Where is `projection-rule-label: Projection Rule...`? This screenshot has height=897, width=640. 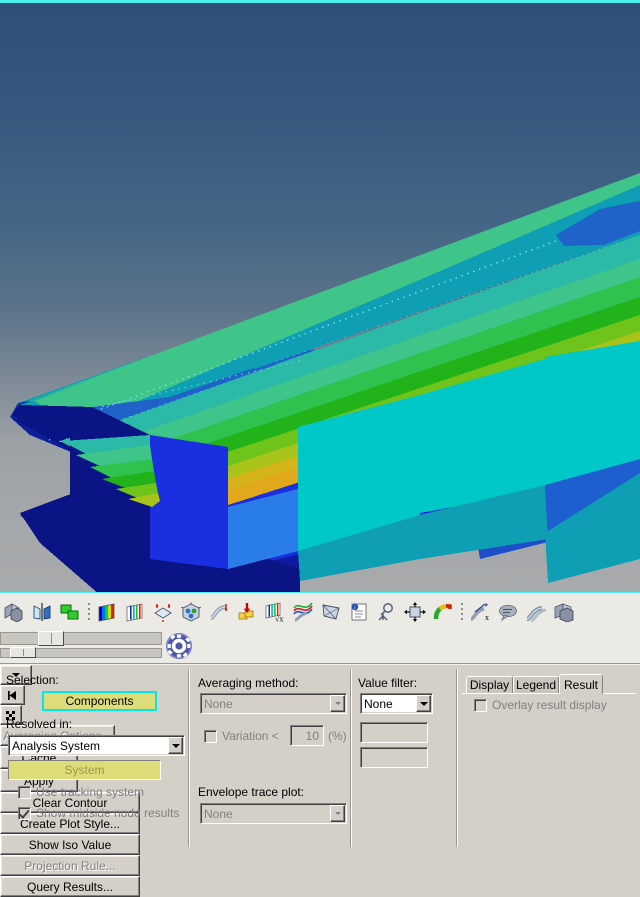 projection-rule-label: Projection Rule... is located at coordinates (70, 865).